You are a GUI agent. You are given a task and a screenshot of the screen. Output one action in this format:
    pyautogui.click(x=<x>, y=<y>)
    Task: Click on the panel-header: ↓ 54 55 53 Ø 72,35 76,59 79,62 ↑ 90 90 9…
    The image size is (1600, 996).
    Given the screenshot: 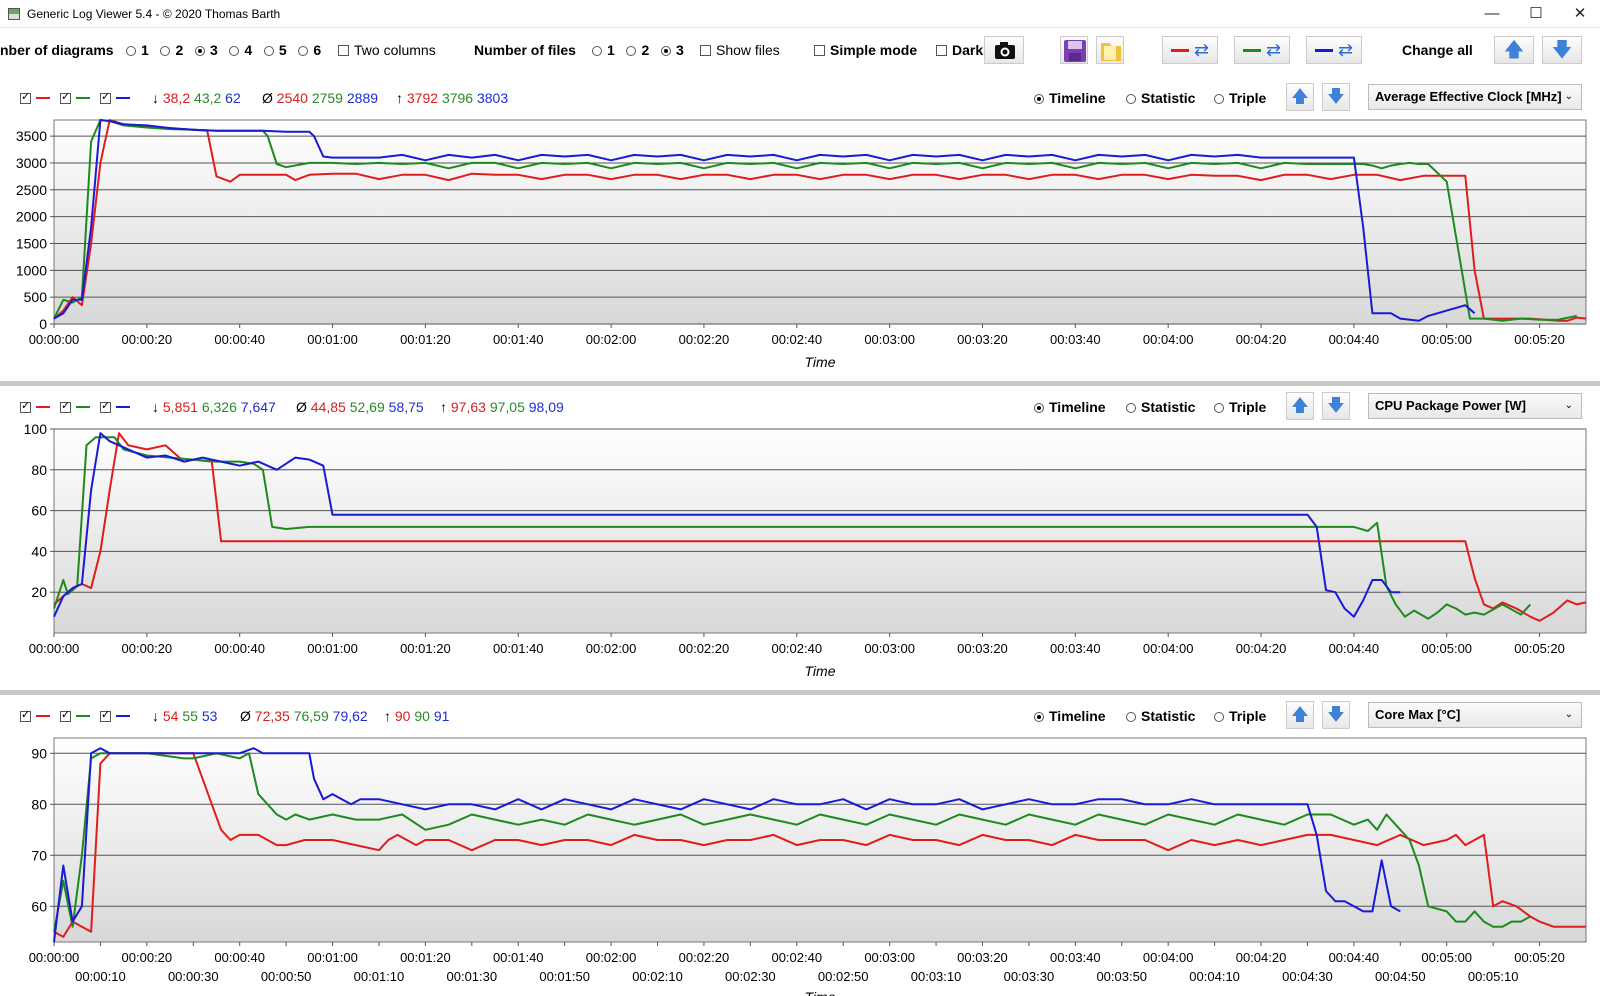 What is the action you would take?
    pyautogui.click(x=800, y=715)
    